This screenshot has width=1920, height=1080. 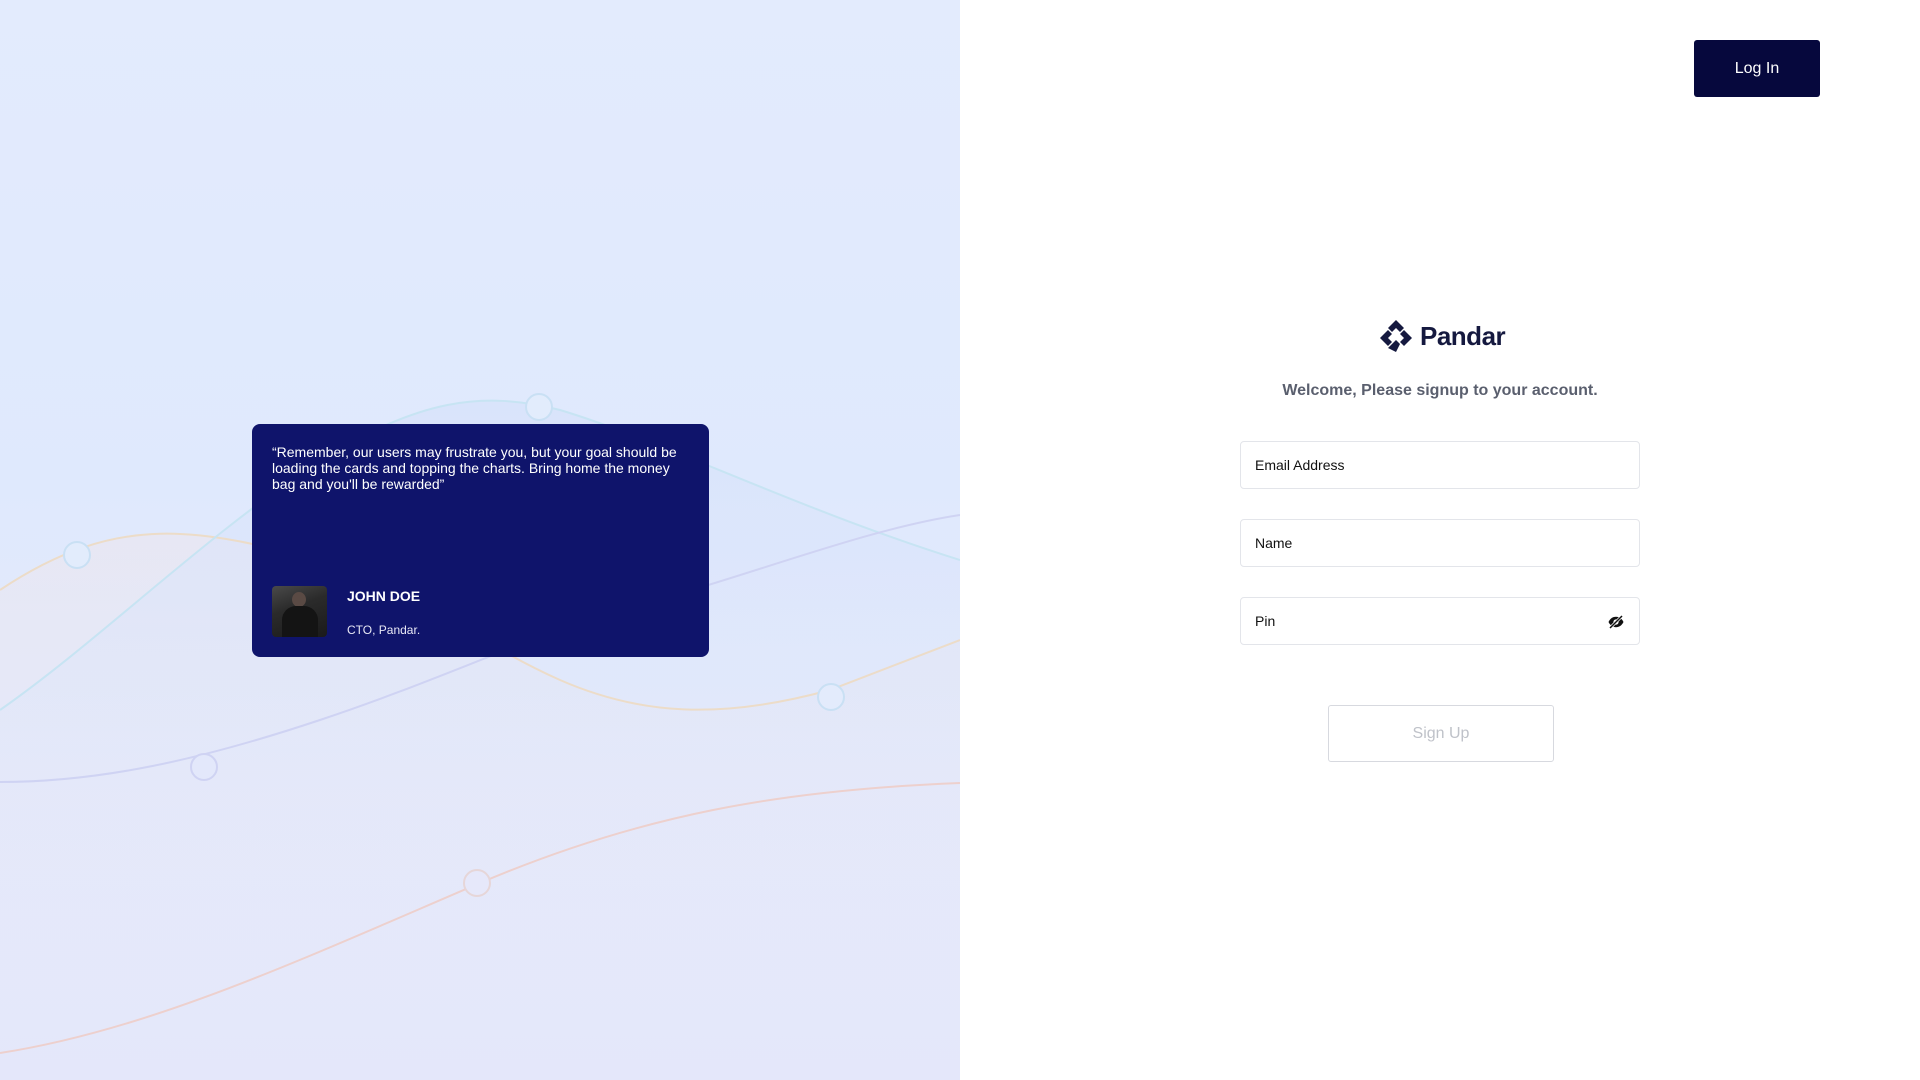 What do you see at coordinates (384, 596) in the screenshot?
I see `author-name: JOHN DOE` at bounding box center [384, 596].